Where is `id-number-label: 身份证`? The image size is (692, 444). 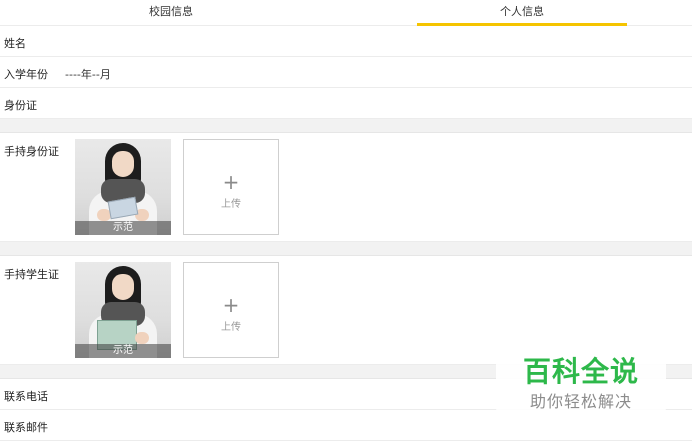 id-number-label: 身份证 is located at coordinates (20, 105).